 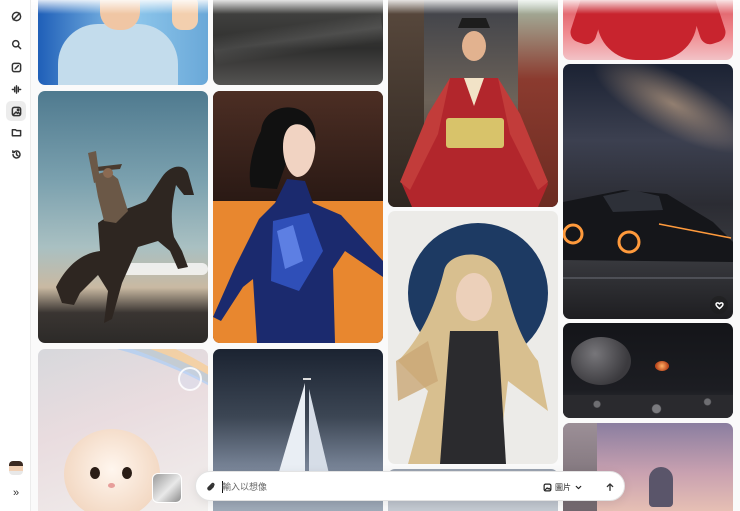 I want to click on double-chevron-right-icon: », so click(x=16, y=493).